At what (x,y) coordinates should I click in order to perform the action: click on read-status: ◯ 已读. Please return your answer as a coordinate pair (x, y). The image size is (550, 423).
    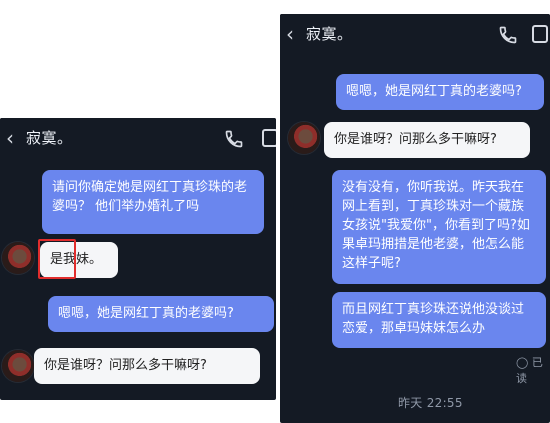
    Looking at the image, I should click on (533, 370).